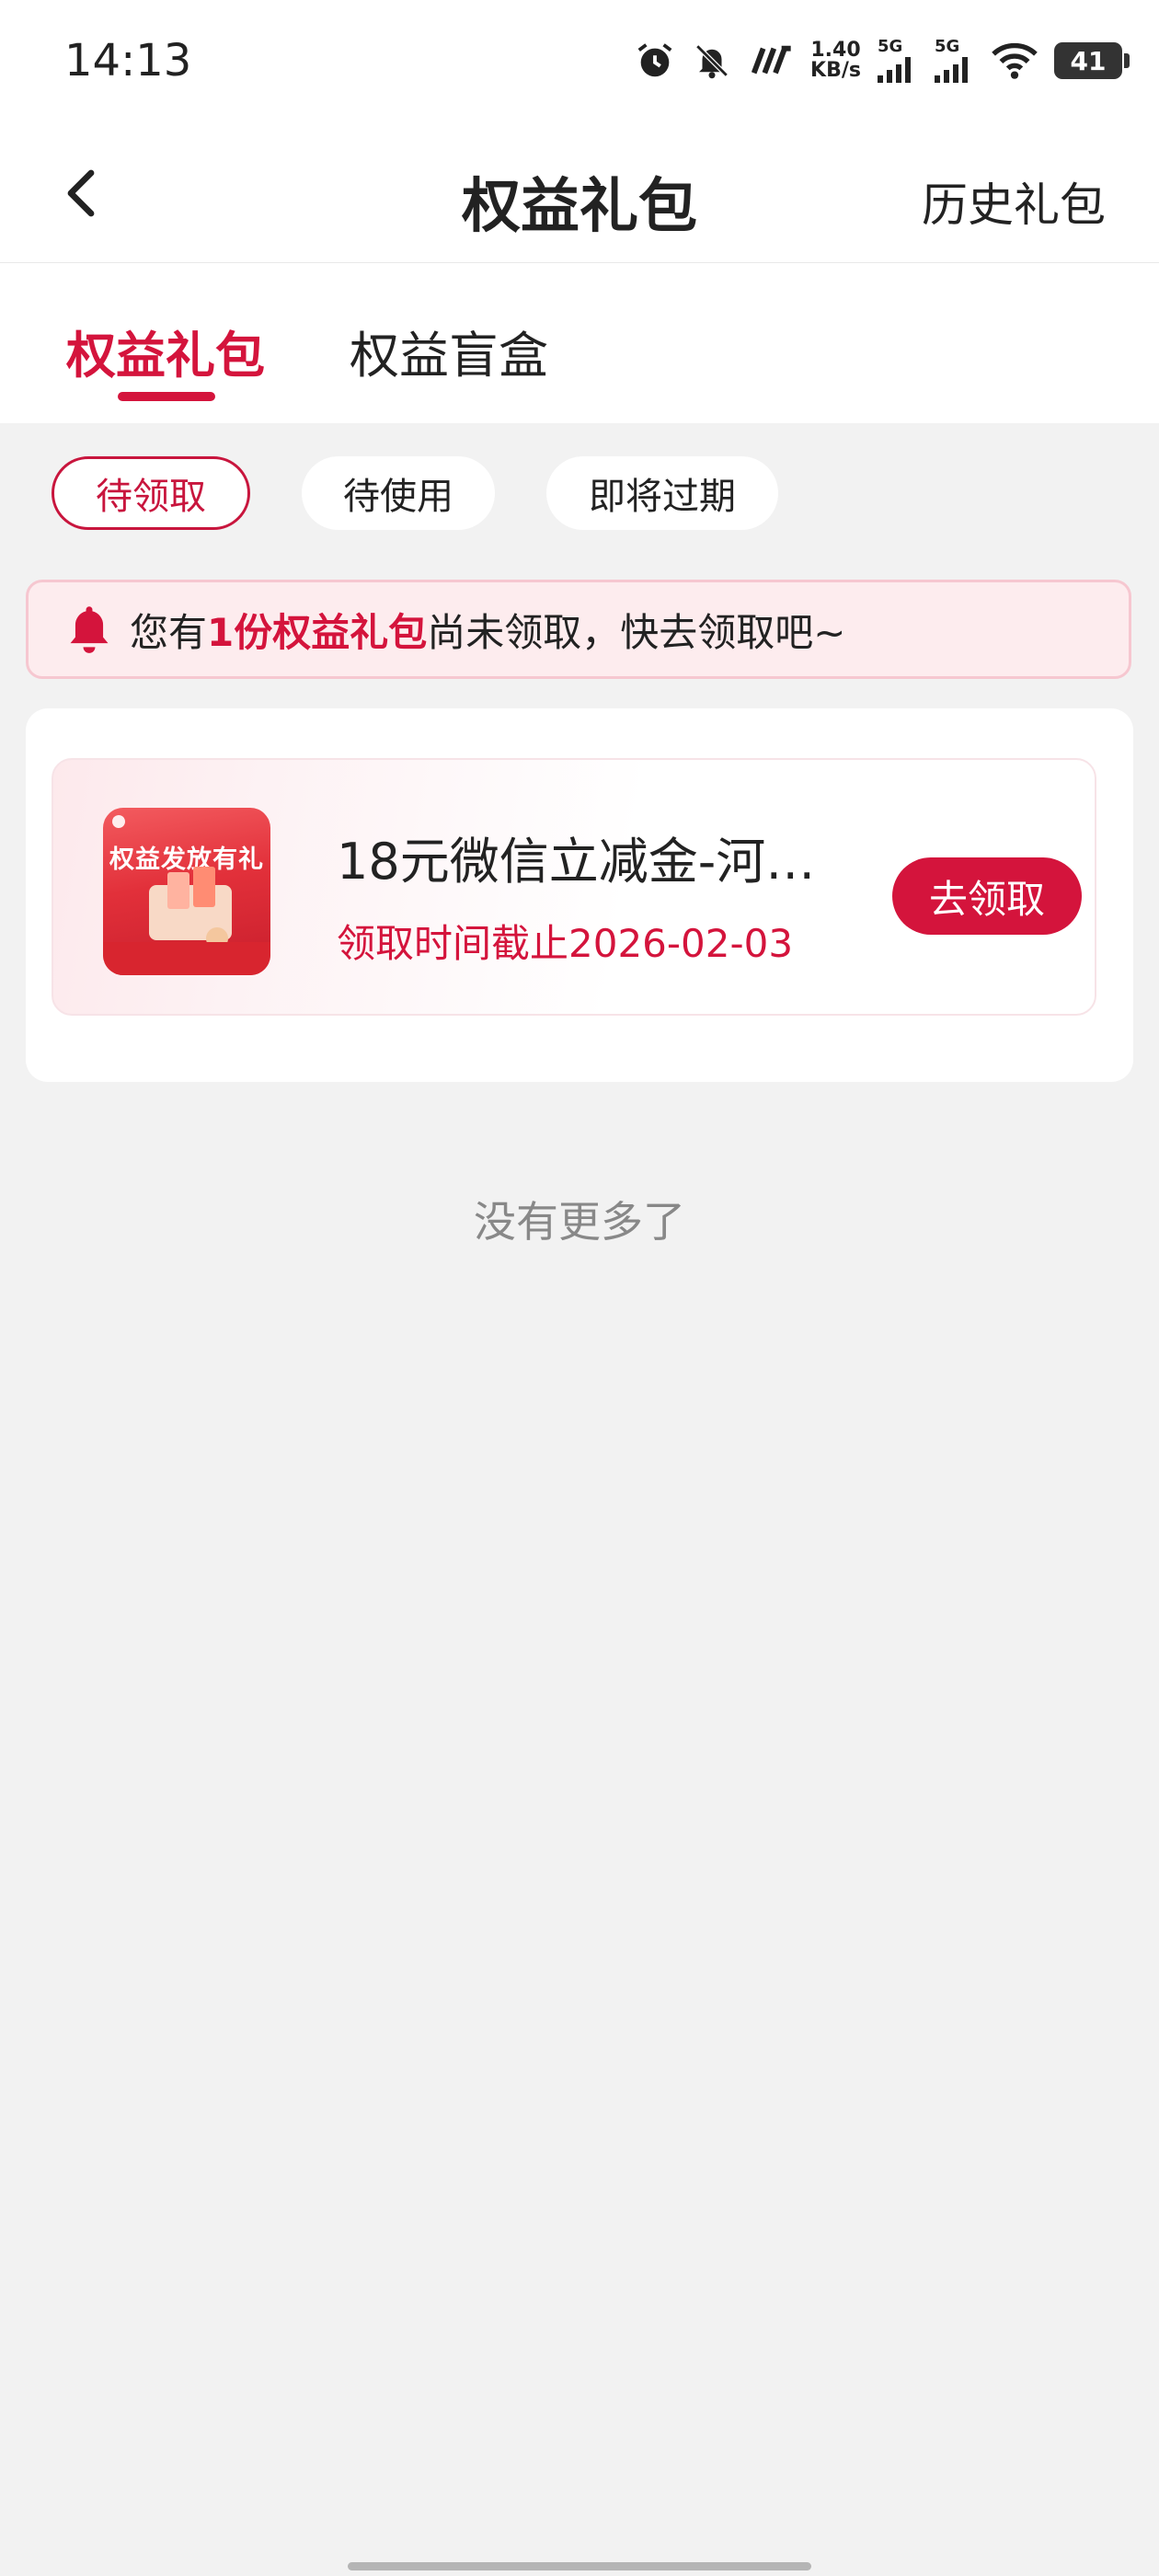  I want to click on list-end-text: 没有更多了, so click(579, 1222).